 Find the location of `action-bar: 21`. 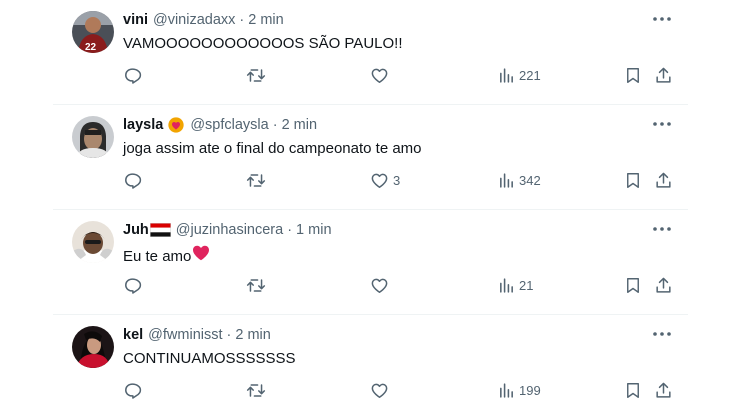

action-bar: 21 is located at coordinates (397, 285).